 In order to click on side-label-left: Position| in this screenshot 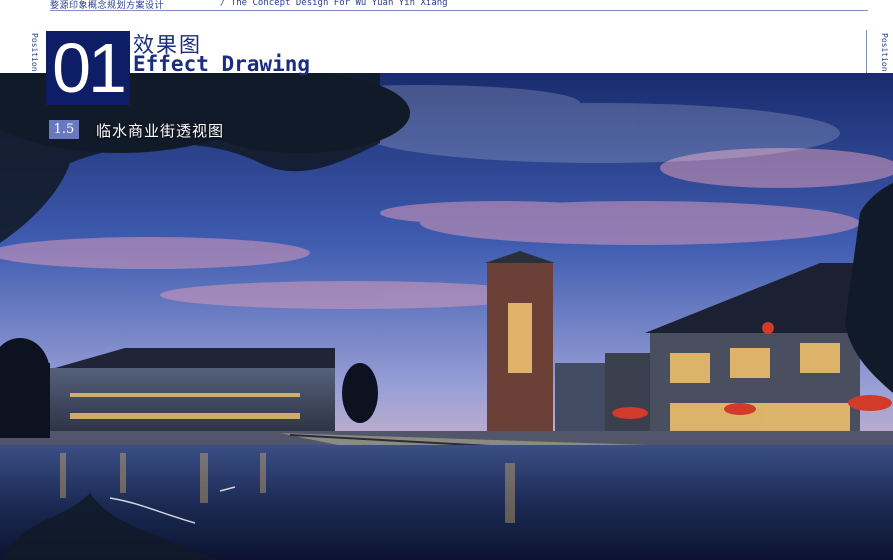, I will do `click(34, 55)`.